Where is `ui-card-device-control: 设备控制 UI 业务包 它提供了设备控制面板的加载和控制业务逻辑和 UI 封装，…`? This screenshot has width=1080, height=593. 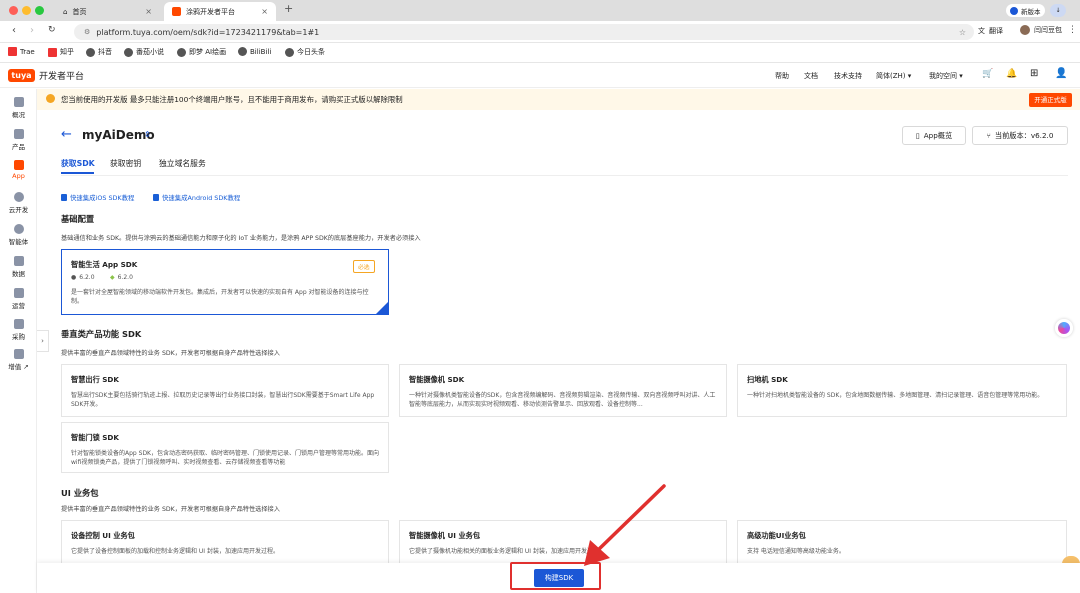
ui-card-device-control: 设备控制 UI 业务包 它提供了设备控制面板的加载和控制业务逻辑和 UI 封装，… is located at coordinates (225, 542).